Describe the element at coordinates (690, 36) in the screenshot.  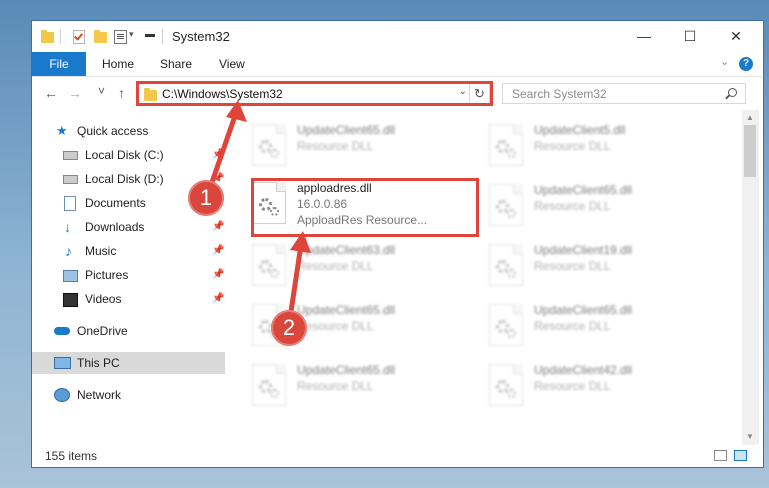
I see `maximize-button: ☐` at that location.